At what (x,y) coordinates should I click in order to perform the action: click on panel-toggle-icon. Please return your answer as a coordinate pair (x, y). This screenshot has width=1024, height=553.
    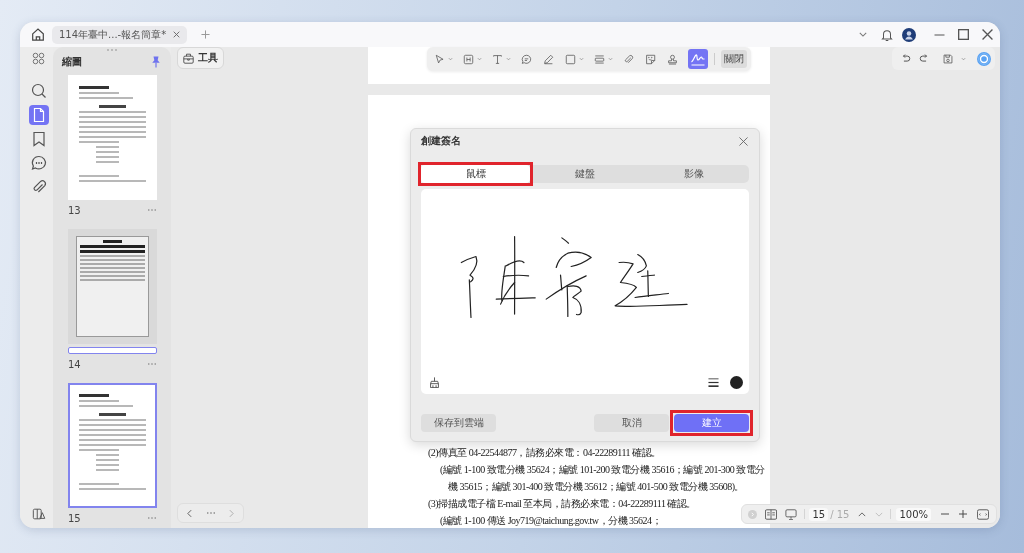
    Looking at the image, I should click on (38, 514).